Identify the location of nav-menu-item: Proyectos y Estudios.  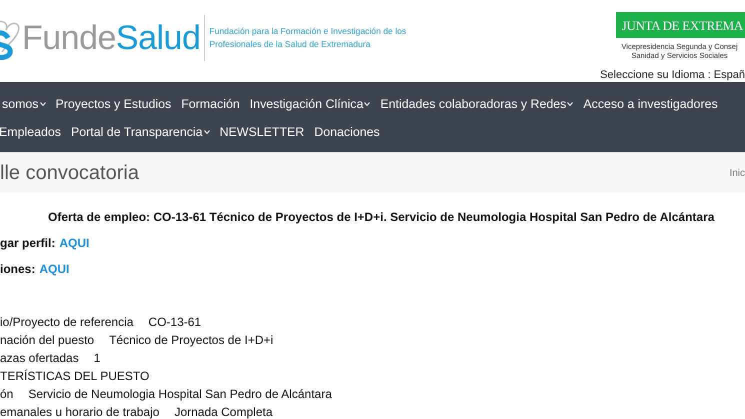
(114, 104).